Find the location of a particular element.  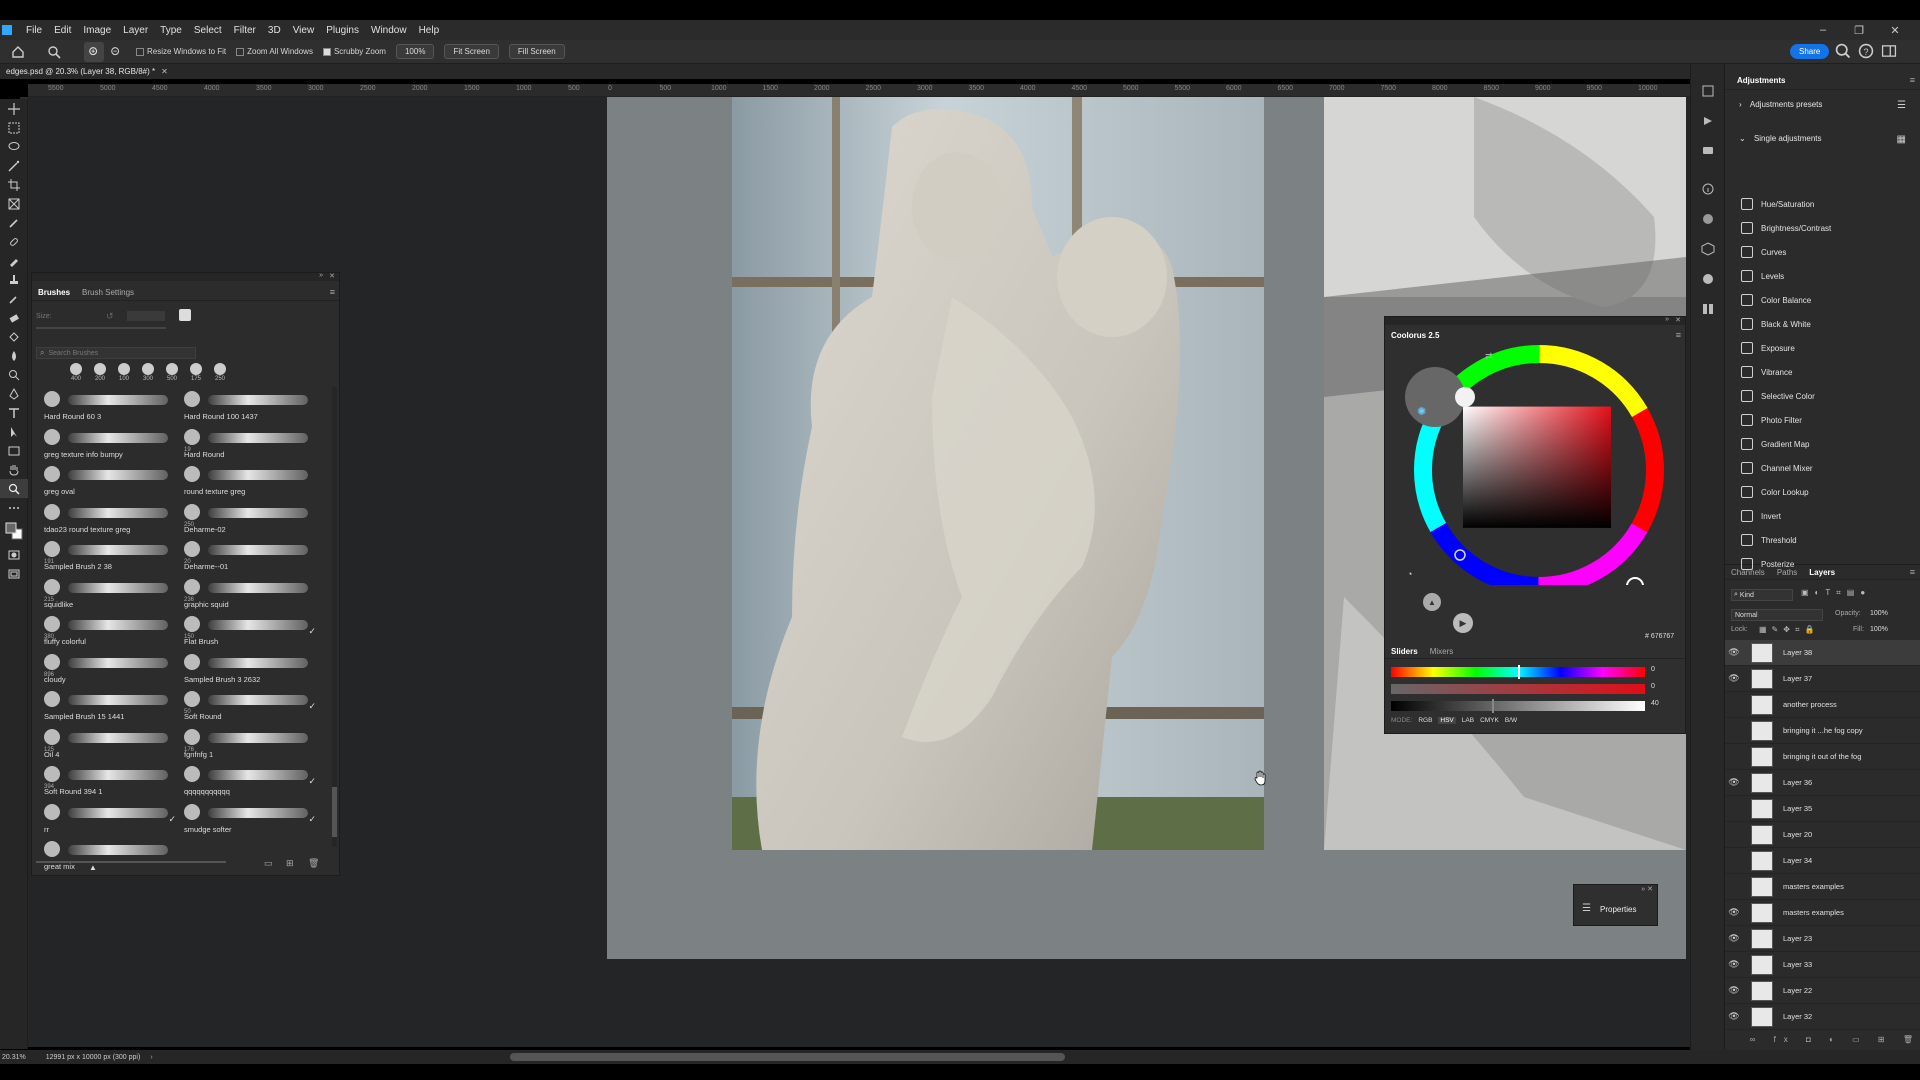

brush-item: Sampled Brush 15 1441 is located at coordinates (110, 705).